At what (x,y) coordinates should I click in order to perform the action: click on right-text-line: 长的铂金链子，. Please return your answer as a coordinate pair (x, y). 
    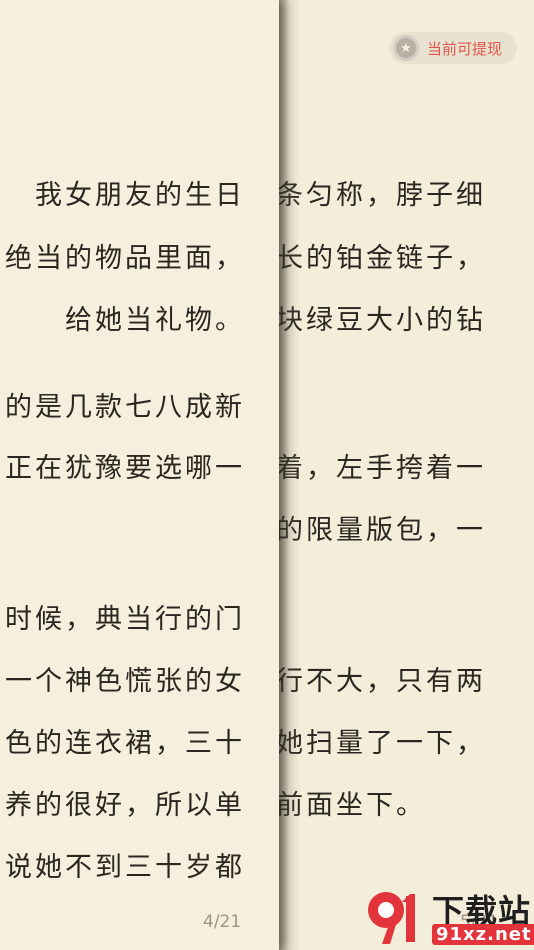
    Looking at the image, I should click on (381, 258).